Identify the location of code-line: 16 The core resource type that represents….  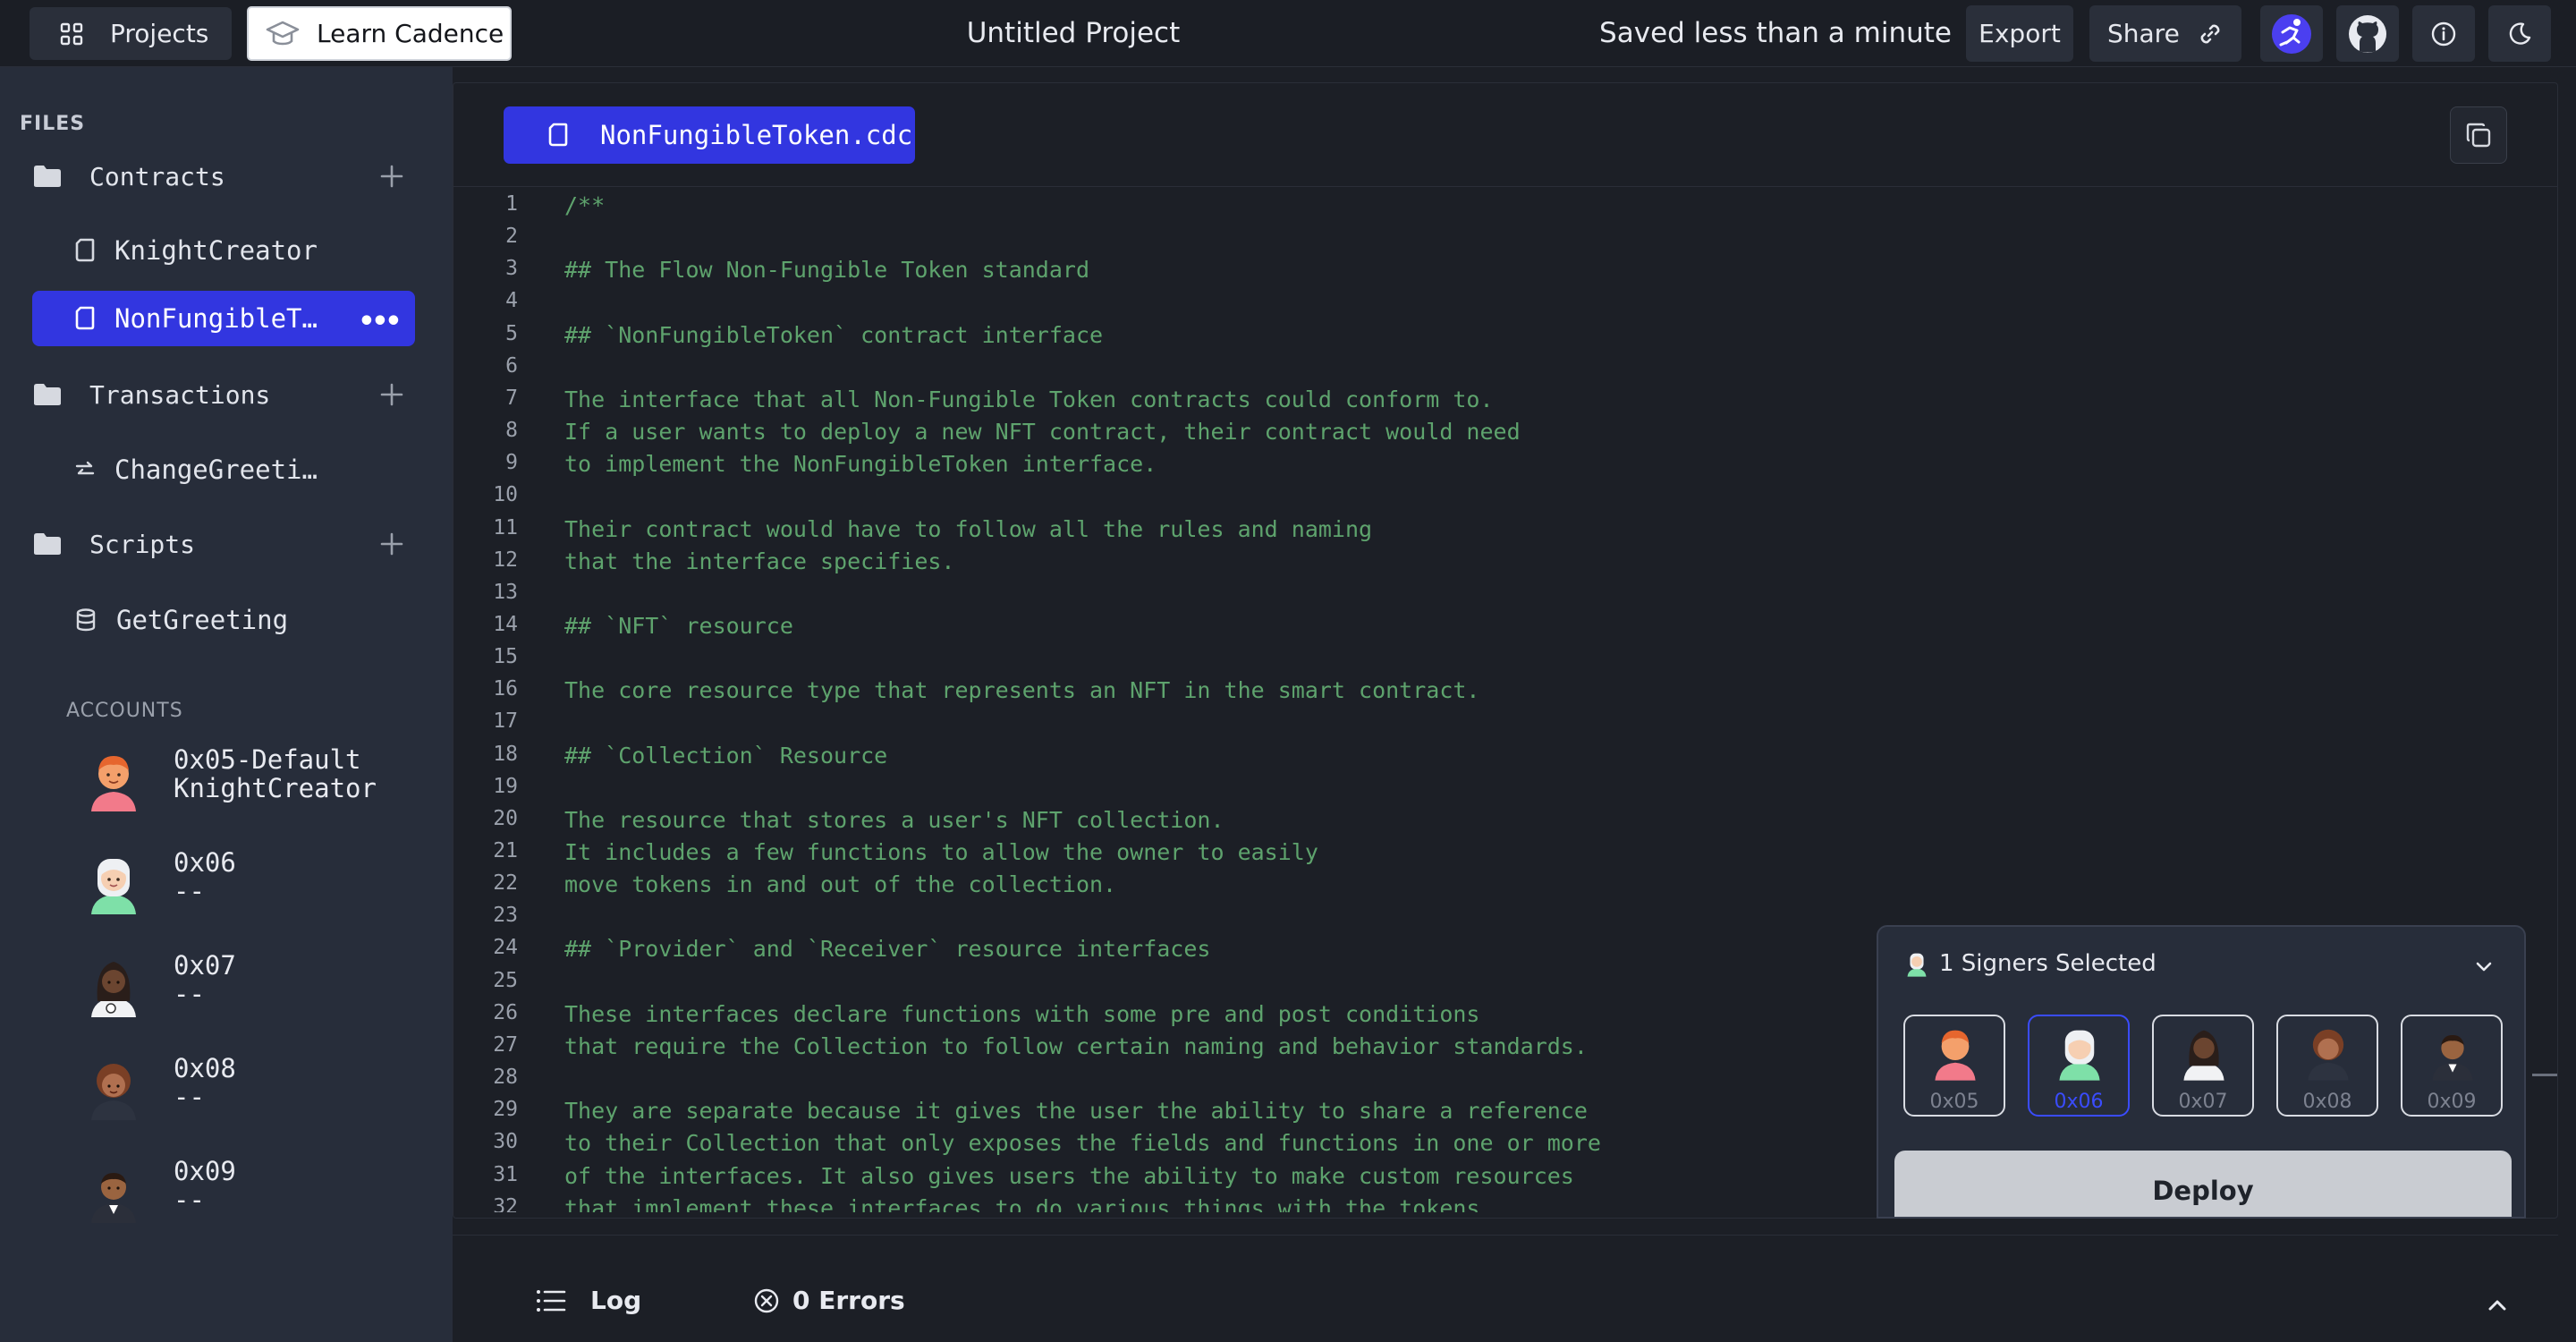
(1482, 693).